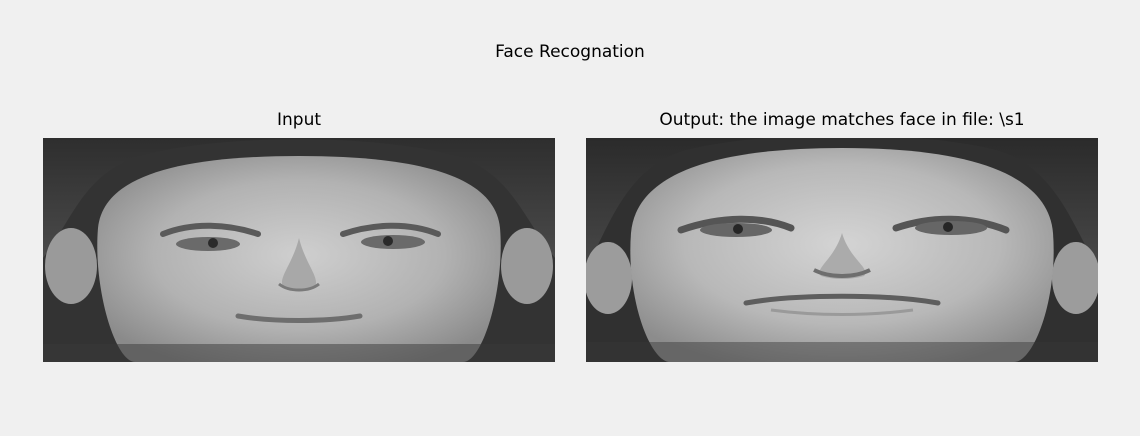  What do you see at coordinates (570, 52) in the screenshot?
I see `figure-title: Face Recognation` at bounding box center [570, 52].